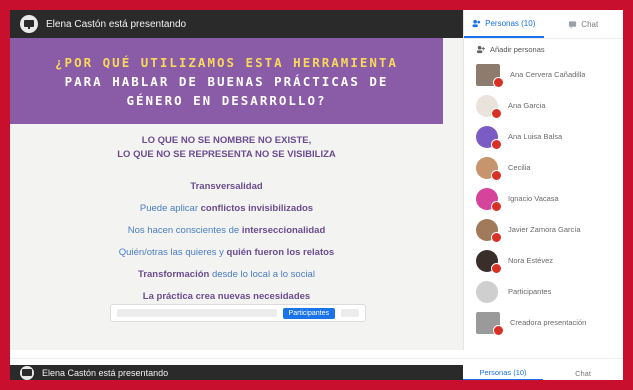  What do you see at coordinates (517, 49) in the screenshot?
I see `add-people-label: Añadir personas` at bounding box center [517, 49].